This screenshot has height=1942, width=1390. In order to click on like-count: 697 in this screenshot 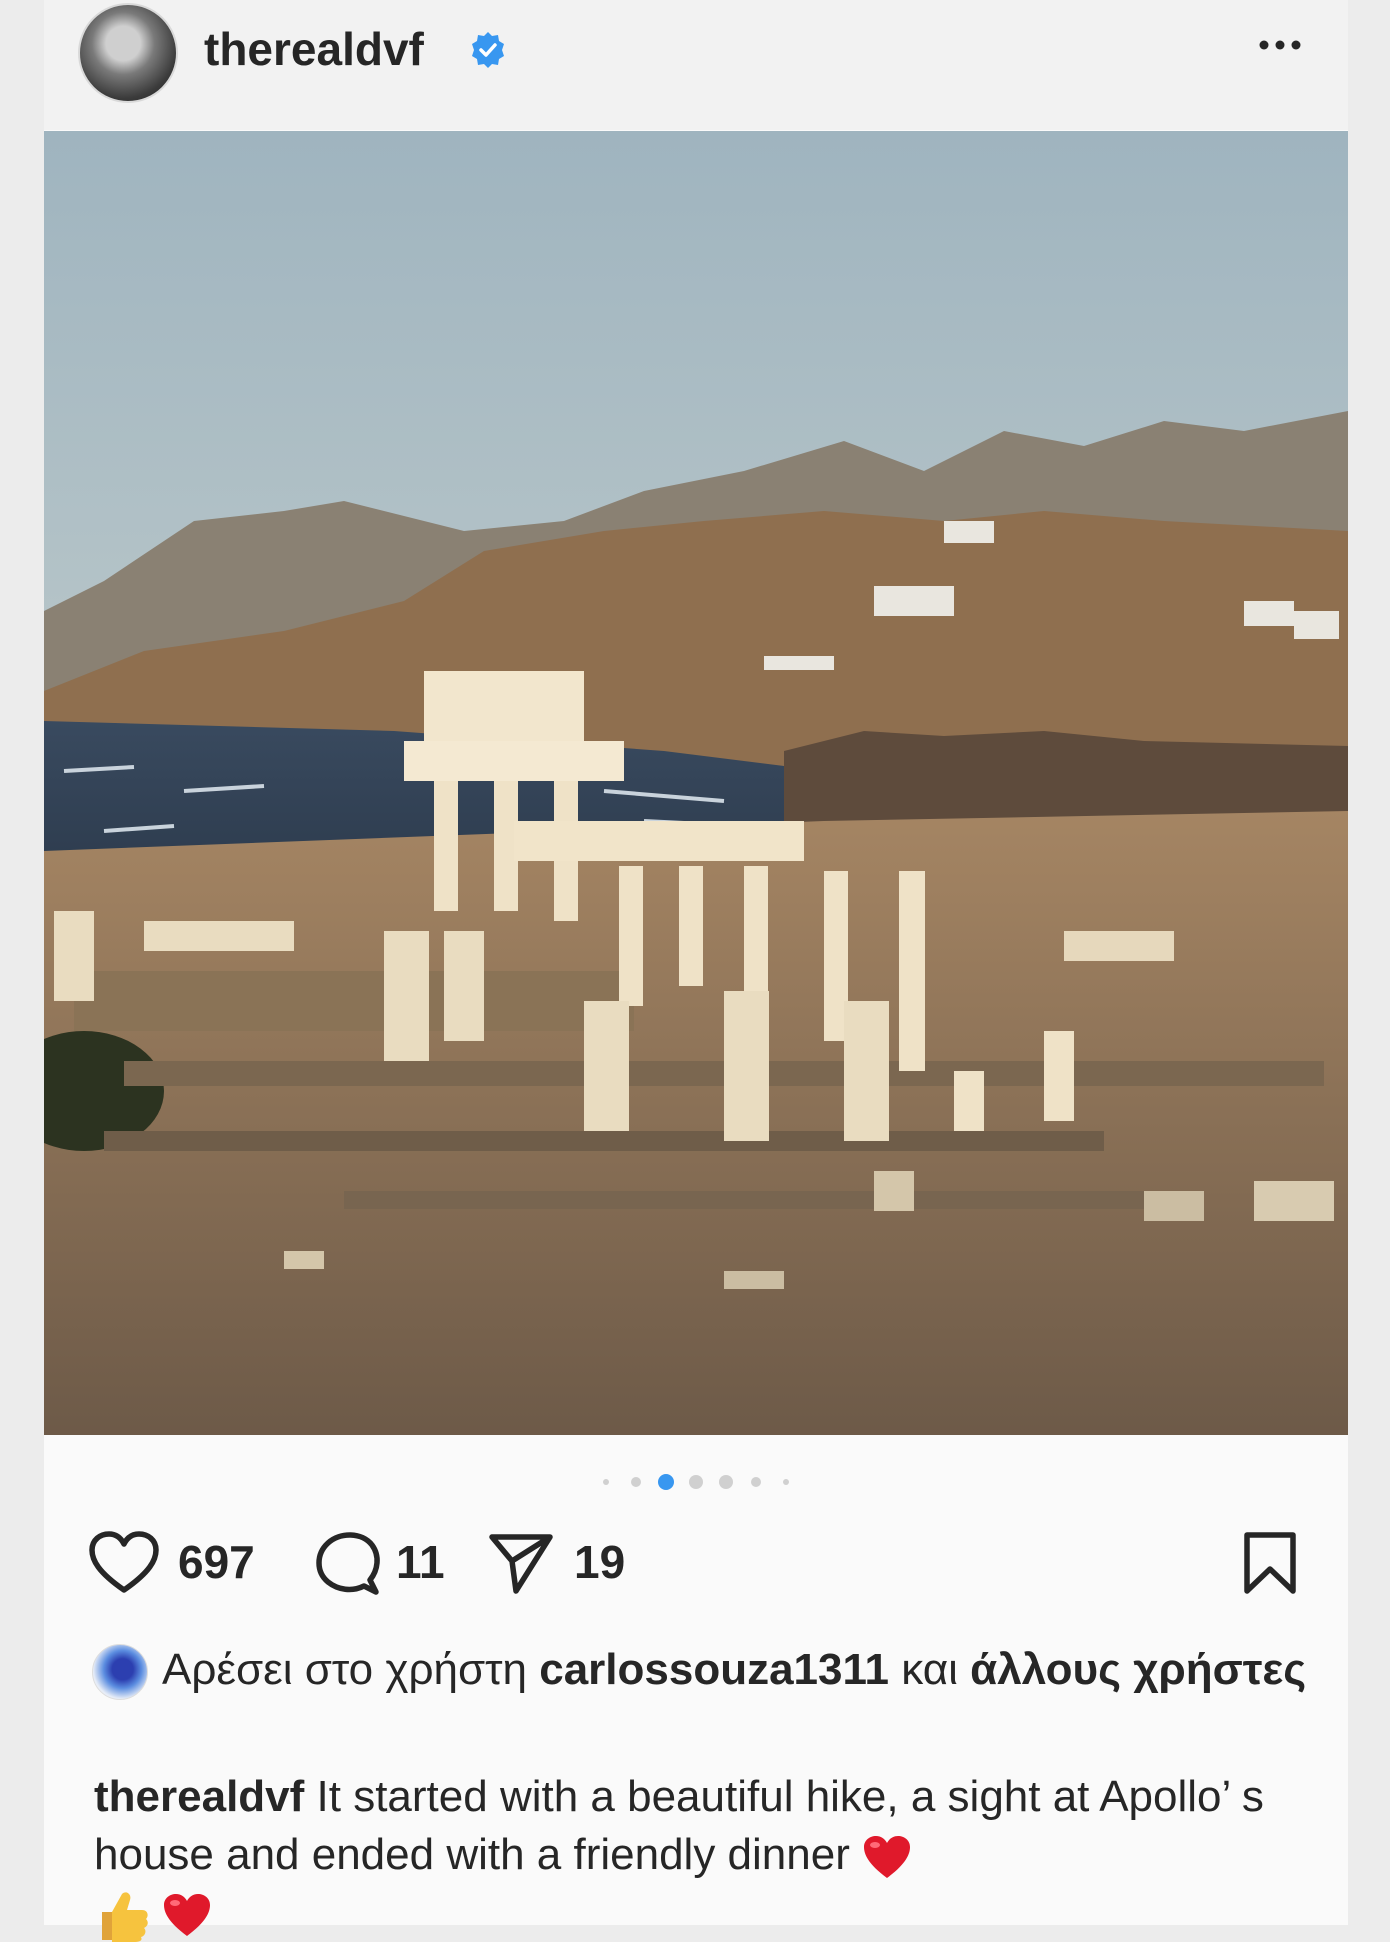, I will do `click(216, 1562)`.